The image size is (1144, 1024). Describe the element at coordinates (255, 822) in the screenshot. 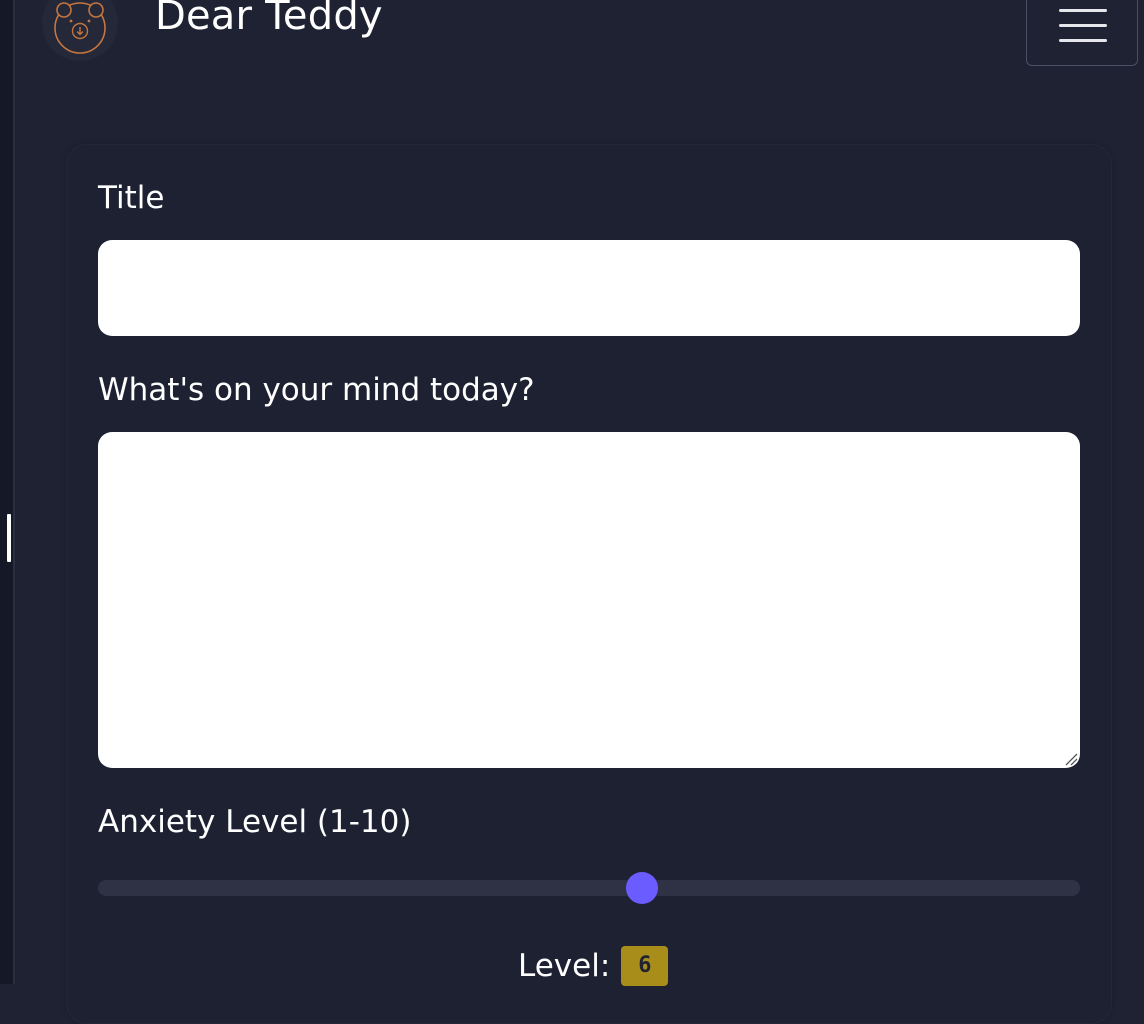

I see `anxiety-level-label: Anxiety Level (1-10)` at that location.